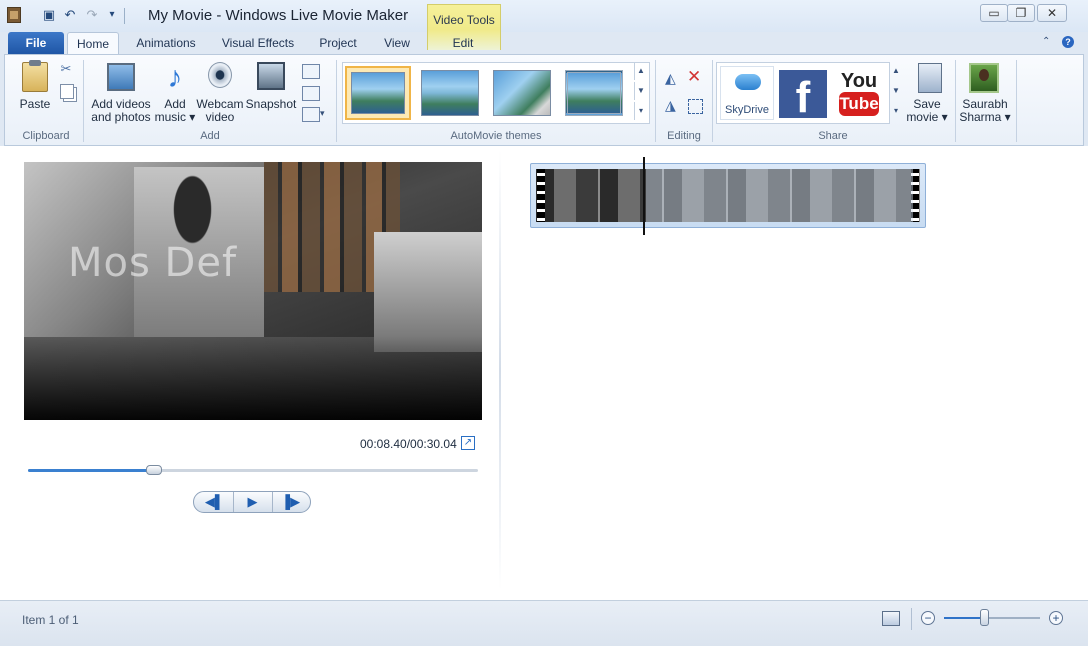 Image resolution: width=1088 pixels, height=646 pixels. What do you see at coordinates (895, 91) in the screenshot?
I see `share-scroll-down-icon: ▼` at bounding box center [895, 91].